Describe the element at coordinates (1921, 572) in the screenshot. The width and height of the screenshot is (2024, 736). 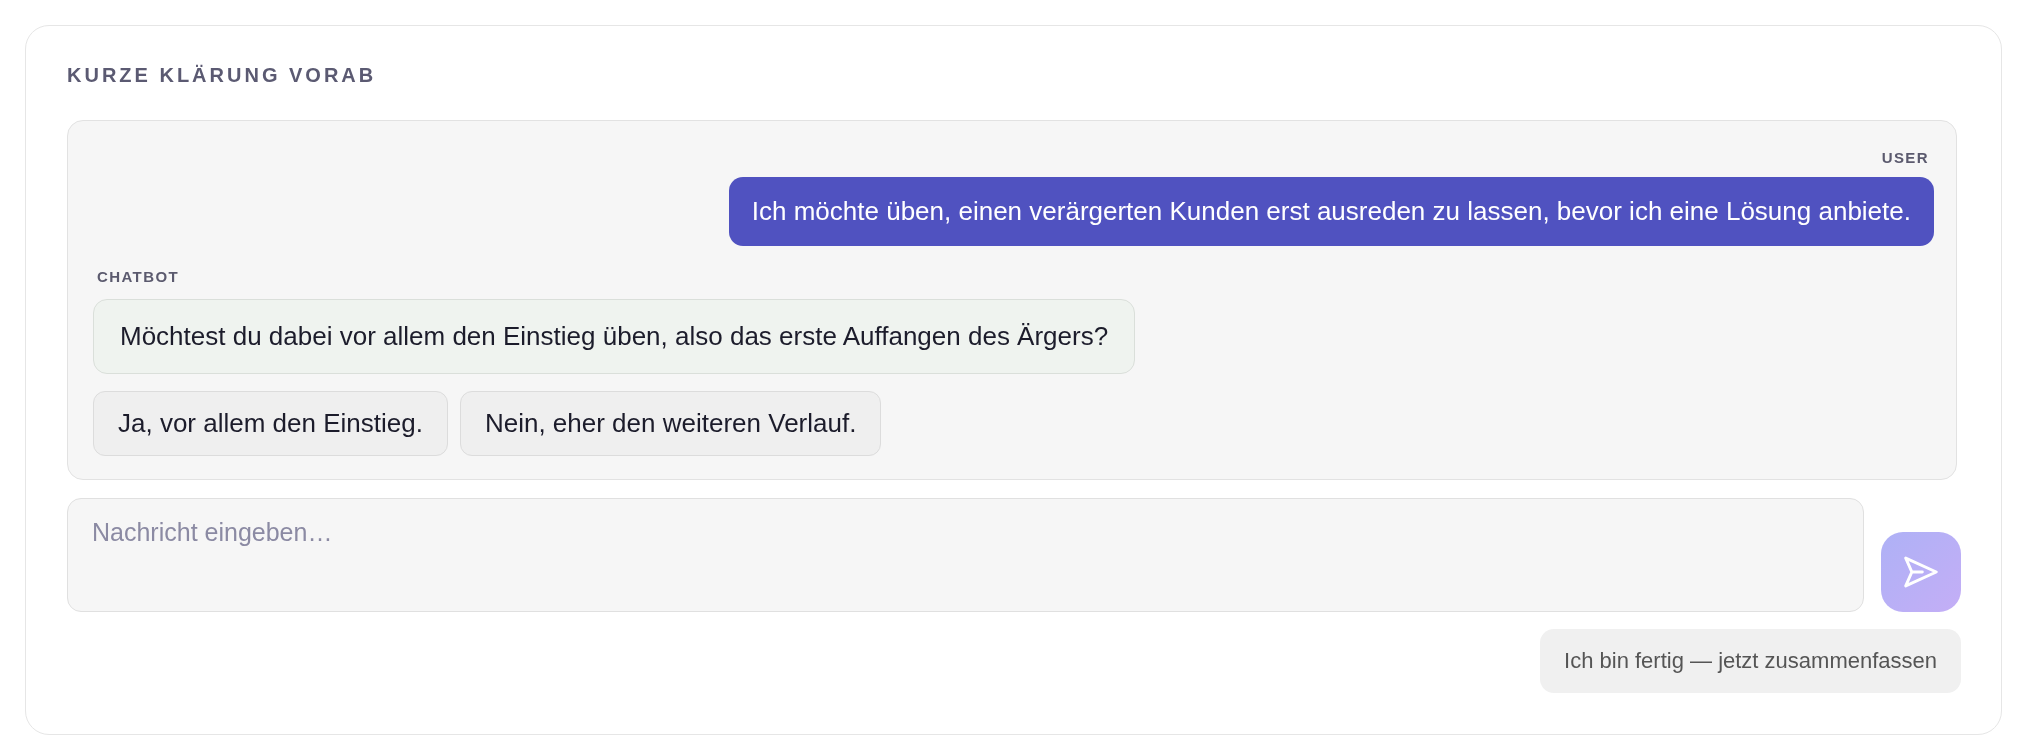
I see `send-icon` at that location.